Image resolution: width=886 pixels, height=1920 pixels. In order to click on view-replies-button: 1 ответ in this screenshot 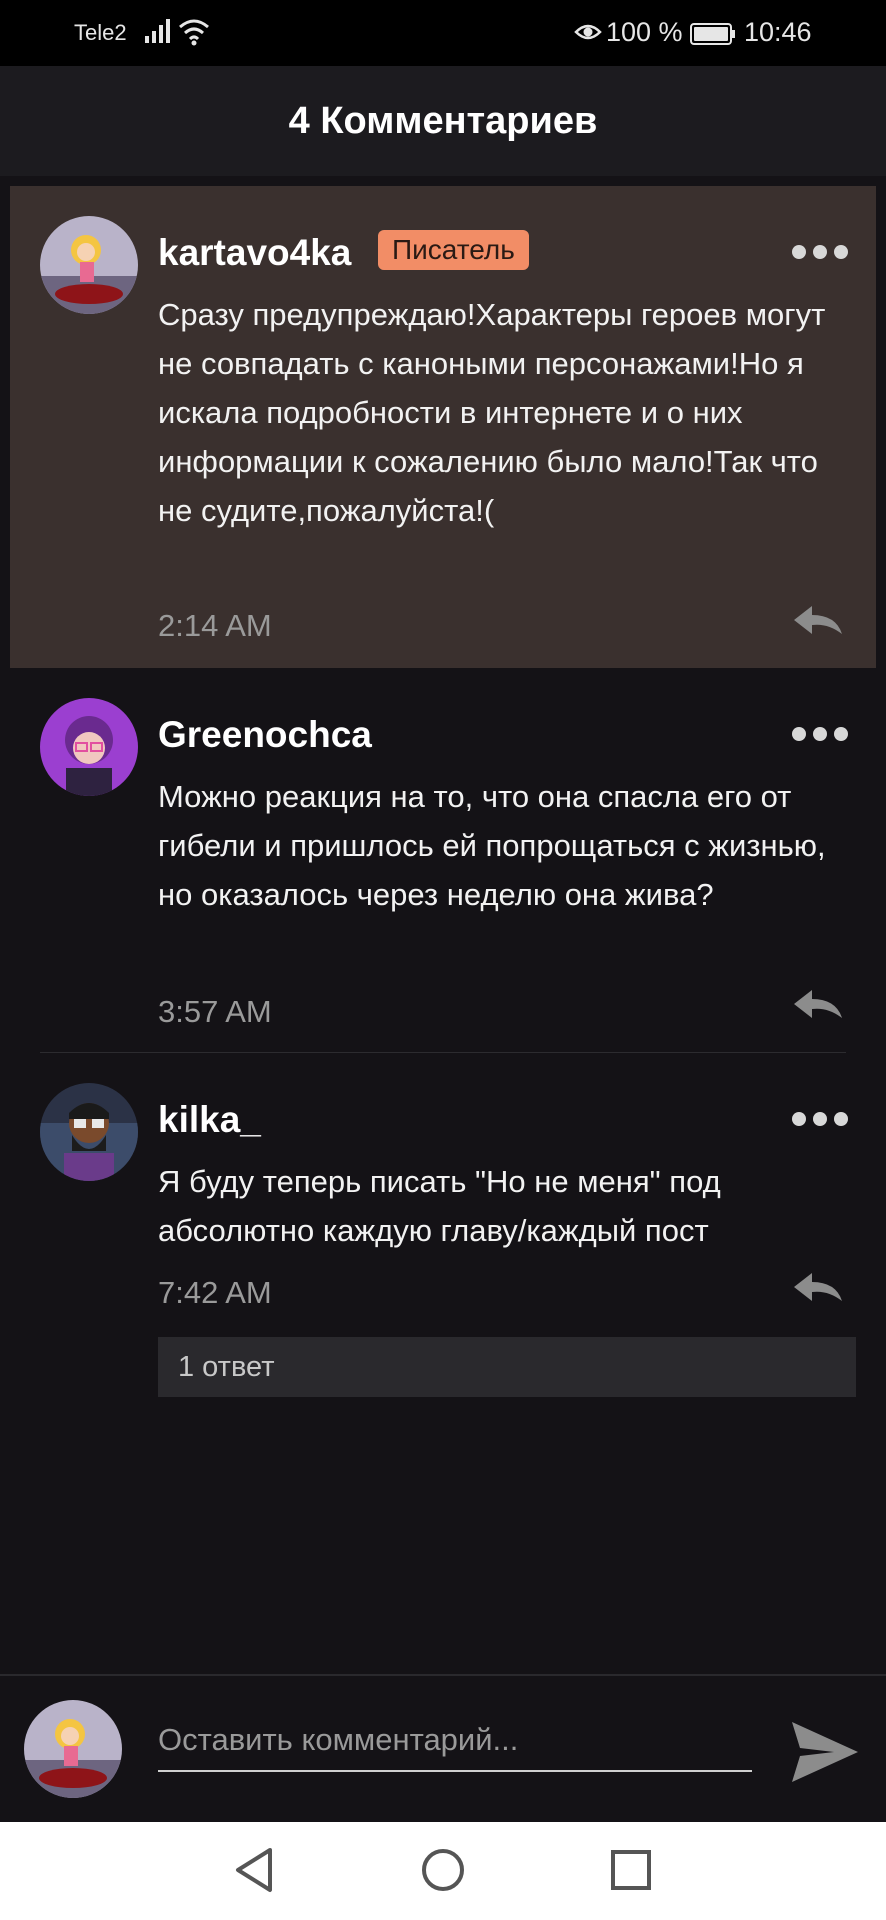, I will do `click(507, 1367)`.